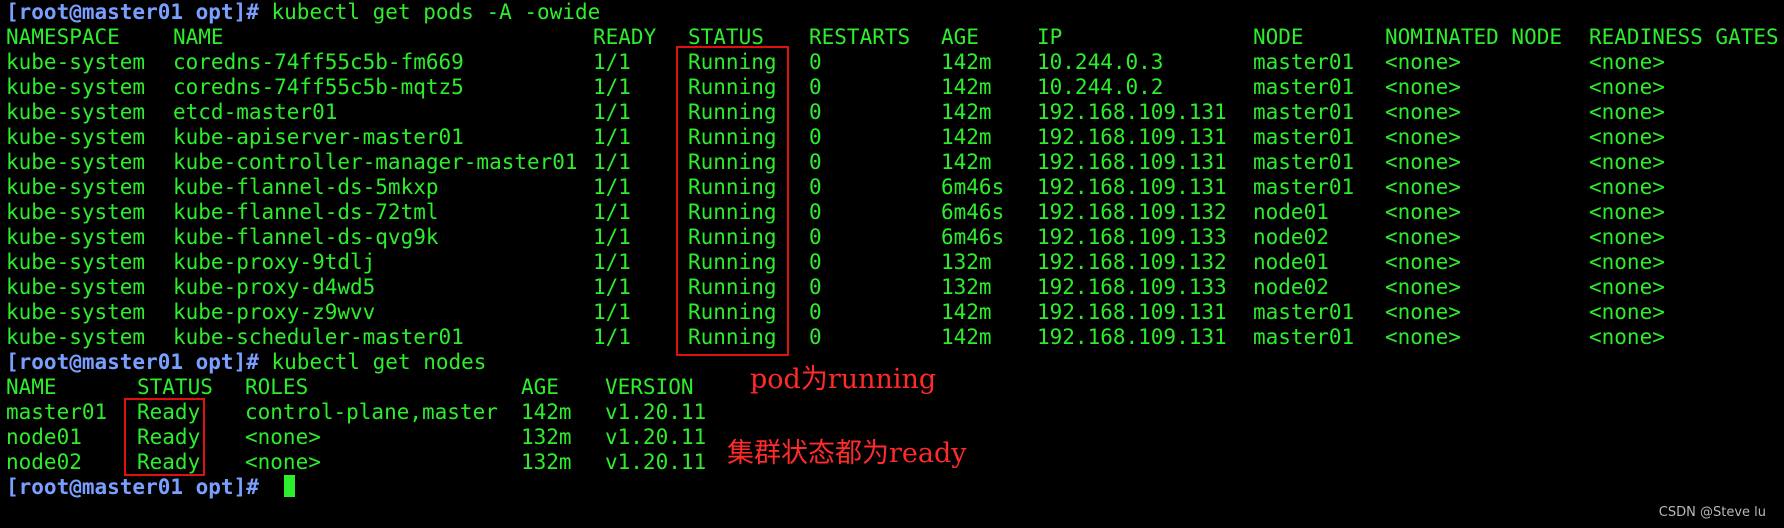 This screenshot has width=1784, height=528. What do you see at coordinates (306, 212) in the screenshot?
I see `cell-name: kube-flannel-ds-72tml` at bounding box center [306, 212].